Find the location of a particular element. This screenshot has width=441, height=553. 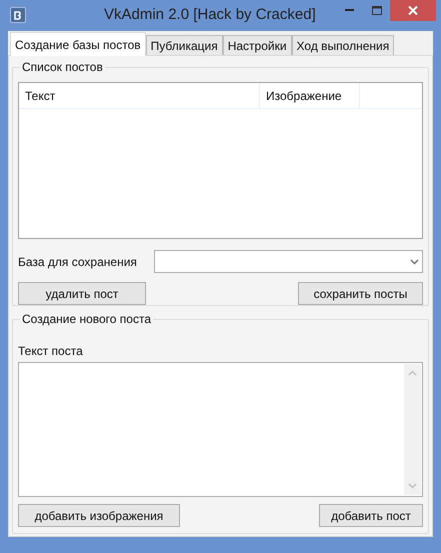

minimize-icon is located at coordinates (349, 10).